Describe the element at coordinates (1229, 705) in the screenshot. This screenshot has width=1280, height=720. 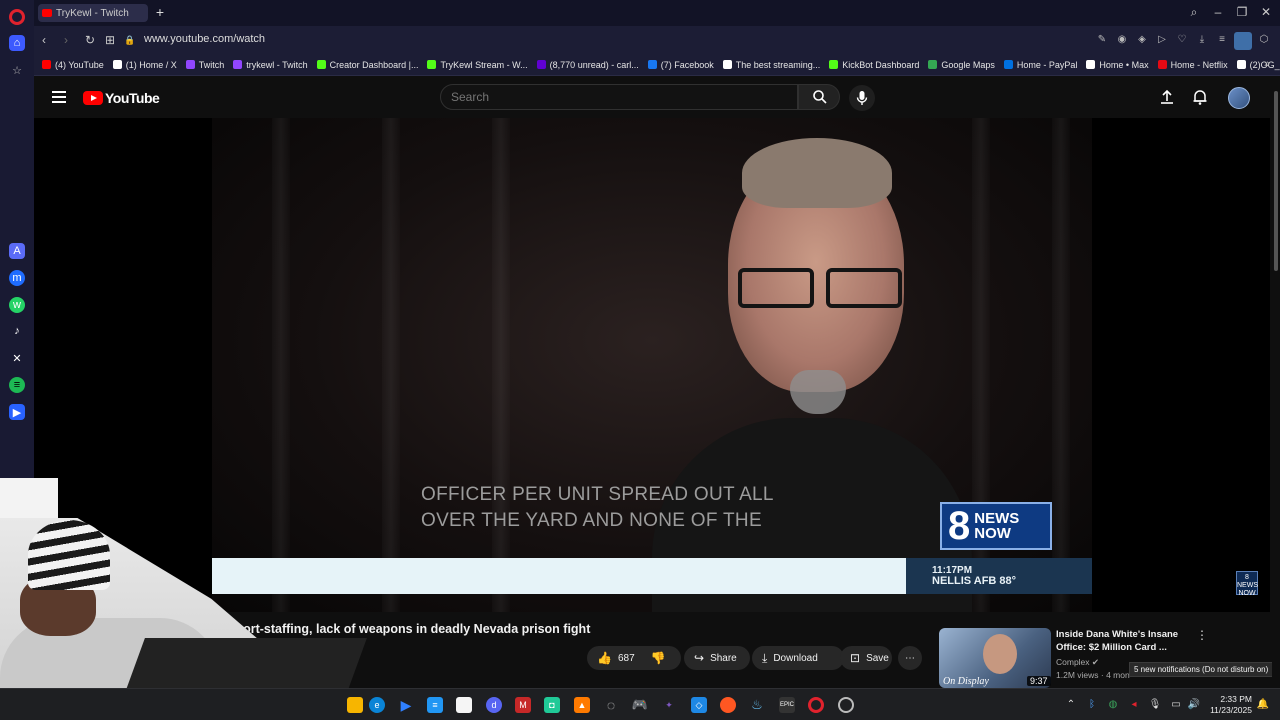
I see `system-clock: 2:33 PM 11/23/2025` at that location.